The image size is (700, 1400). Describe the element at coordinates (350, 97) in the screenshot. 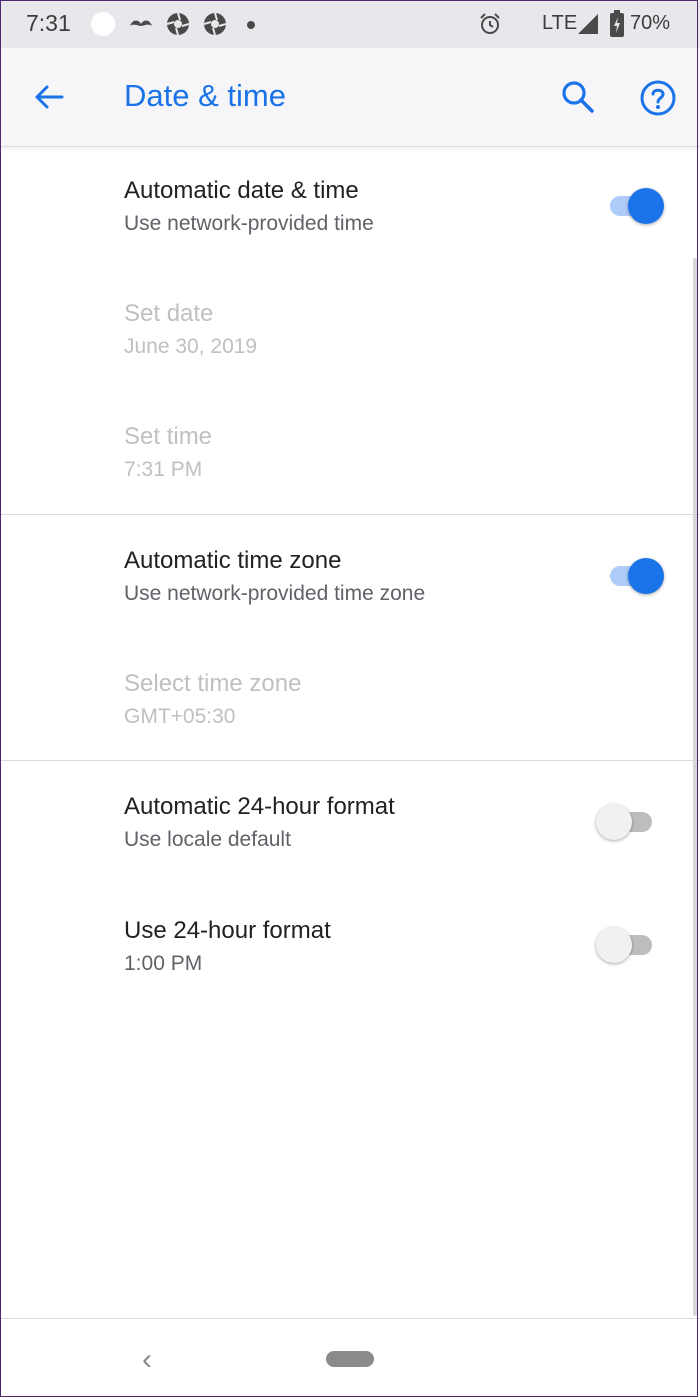

I see `app-bar: Date & time` at that location.